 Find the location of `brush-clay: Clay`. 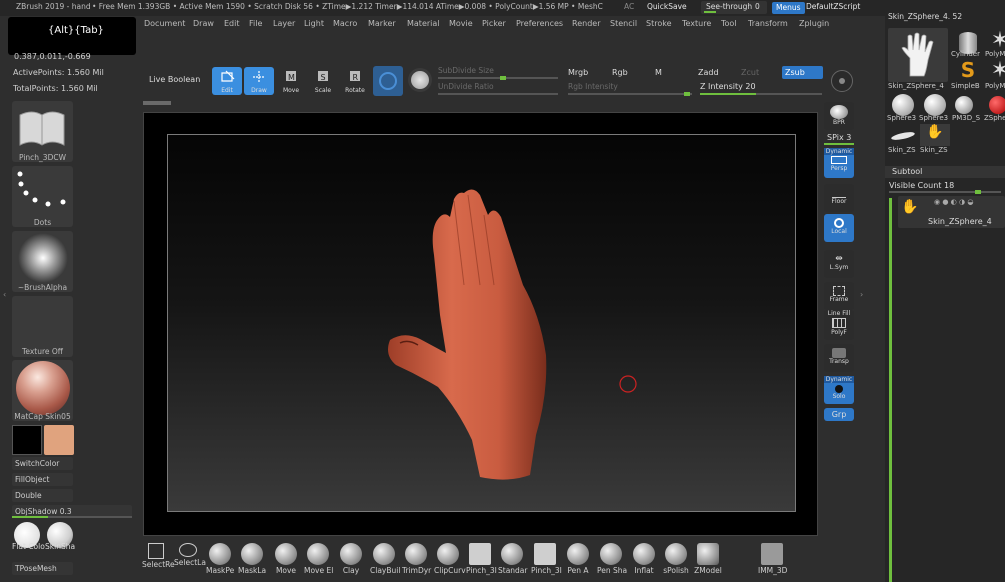

brush-clay: Clay is located at coordinates (351, 559).